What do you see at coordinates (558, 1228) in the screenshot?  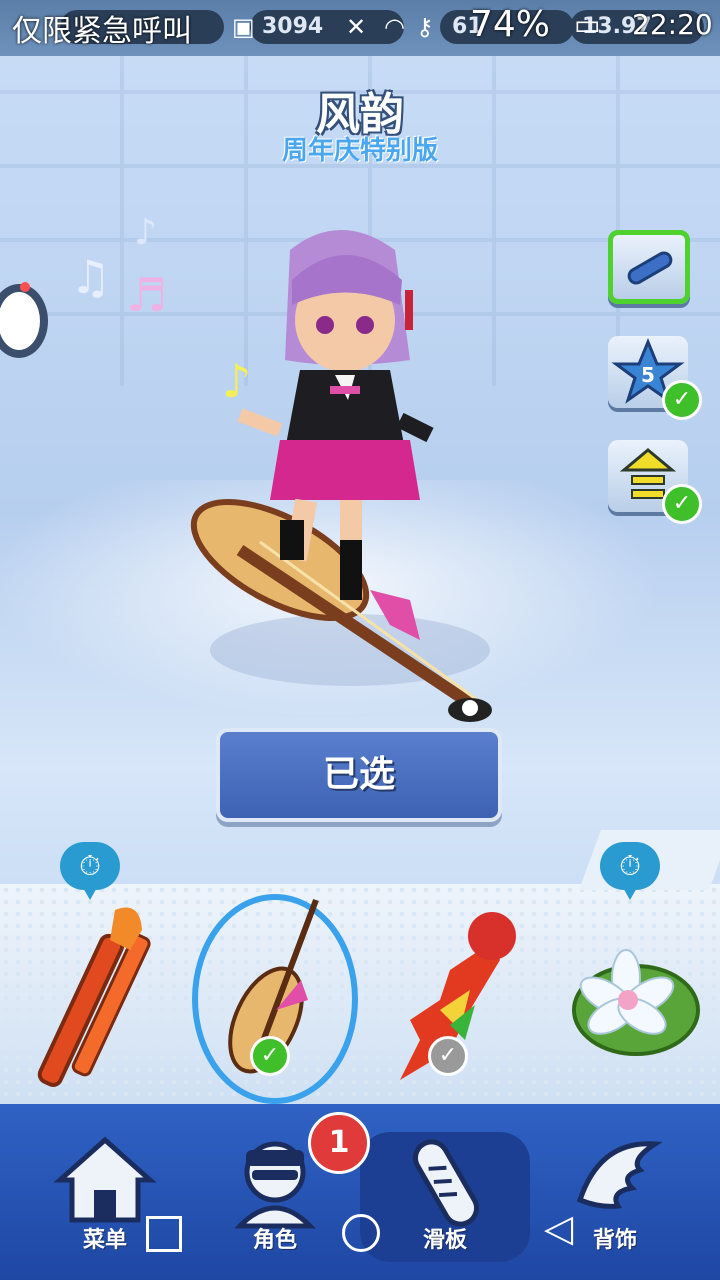 I see `back-button: ◁` at bounding box center [558, 1228].